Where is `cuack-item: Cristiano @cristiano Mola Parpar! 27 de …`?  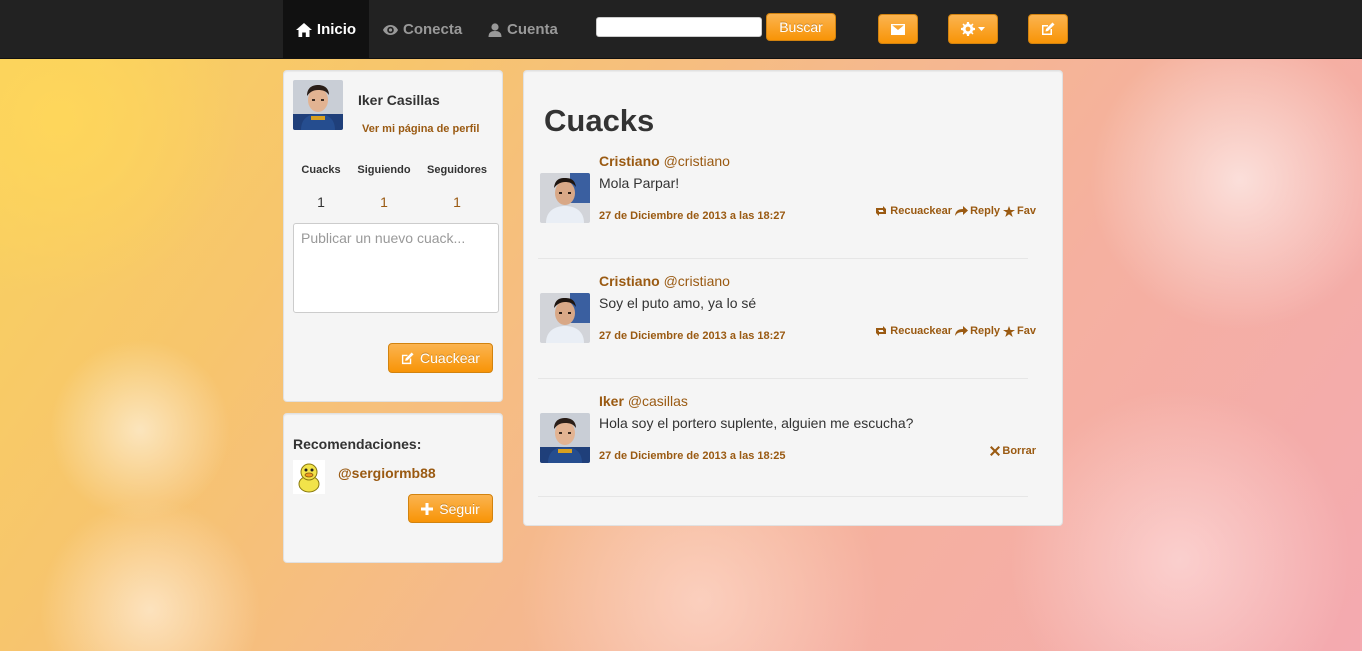 cuack-item: Cristiano @cristiano Mola Parpar! 27 de … is located at coordinates (787, 206).